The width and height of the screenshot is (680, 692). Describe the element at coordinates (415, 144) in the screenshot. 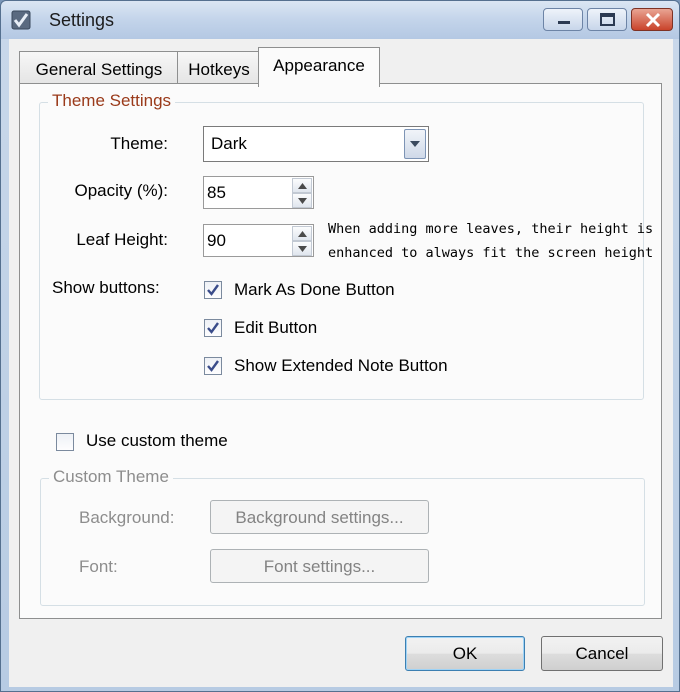

I see `chevron-down-icon` at that location.